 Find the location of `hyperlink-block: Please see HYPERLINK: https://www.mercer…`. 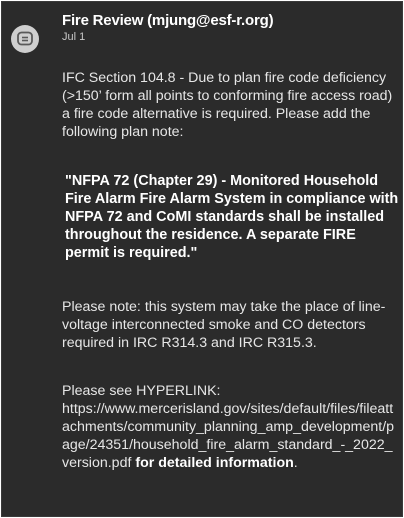

hyperlink-block: Please see HYPERLINK: https://www.mercer… is located at coordinates (230, 427).